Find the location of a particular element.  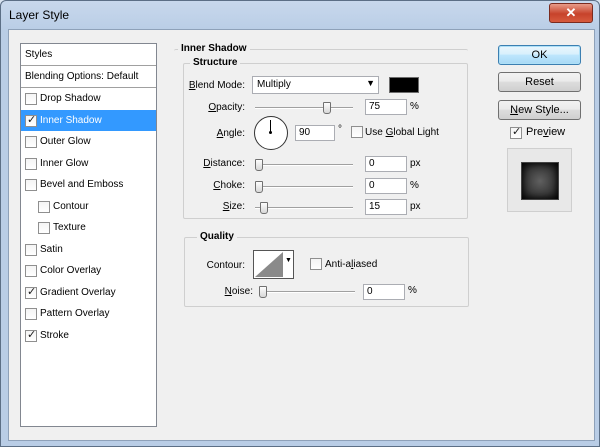

contour-label: Contour: is located at coordinates (225, 265).